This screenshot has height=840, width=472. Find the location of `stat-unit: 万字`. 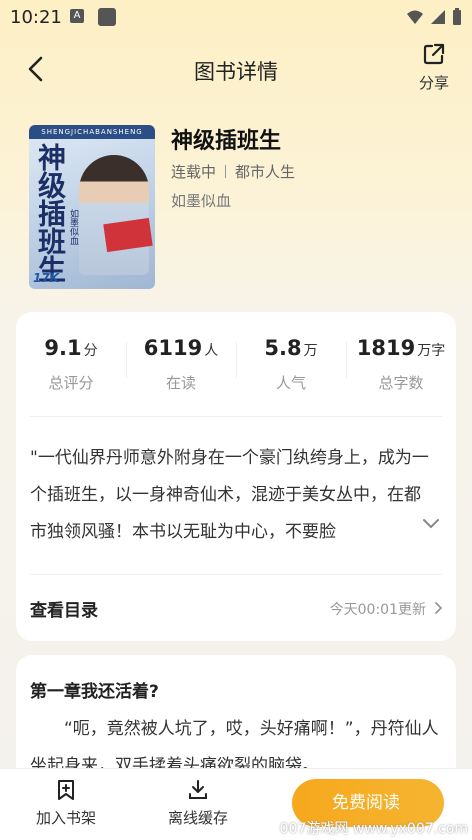

stat-unit: 万字 is located at coordinates (431, 351).